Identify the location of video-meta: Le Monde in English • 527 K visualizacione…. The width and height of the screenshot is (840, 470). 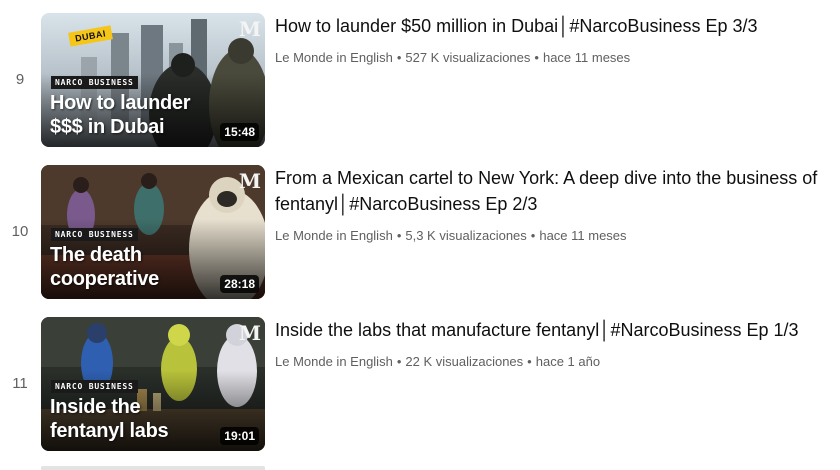
(555, 58).